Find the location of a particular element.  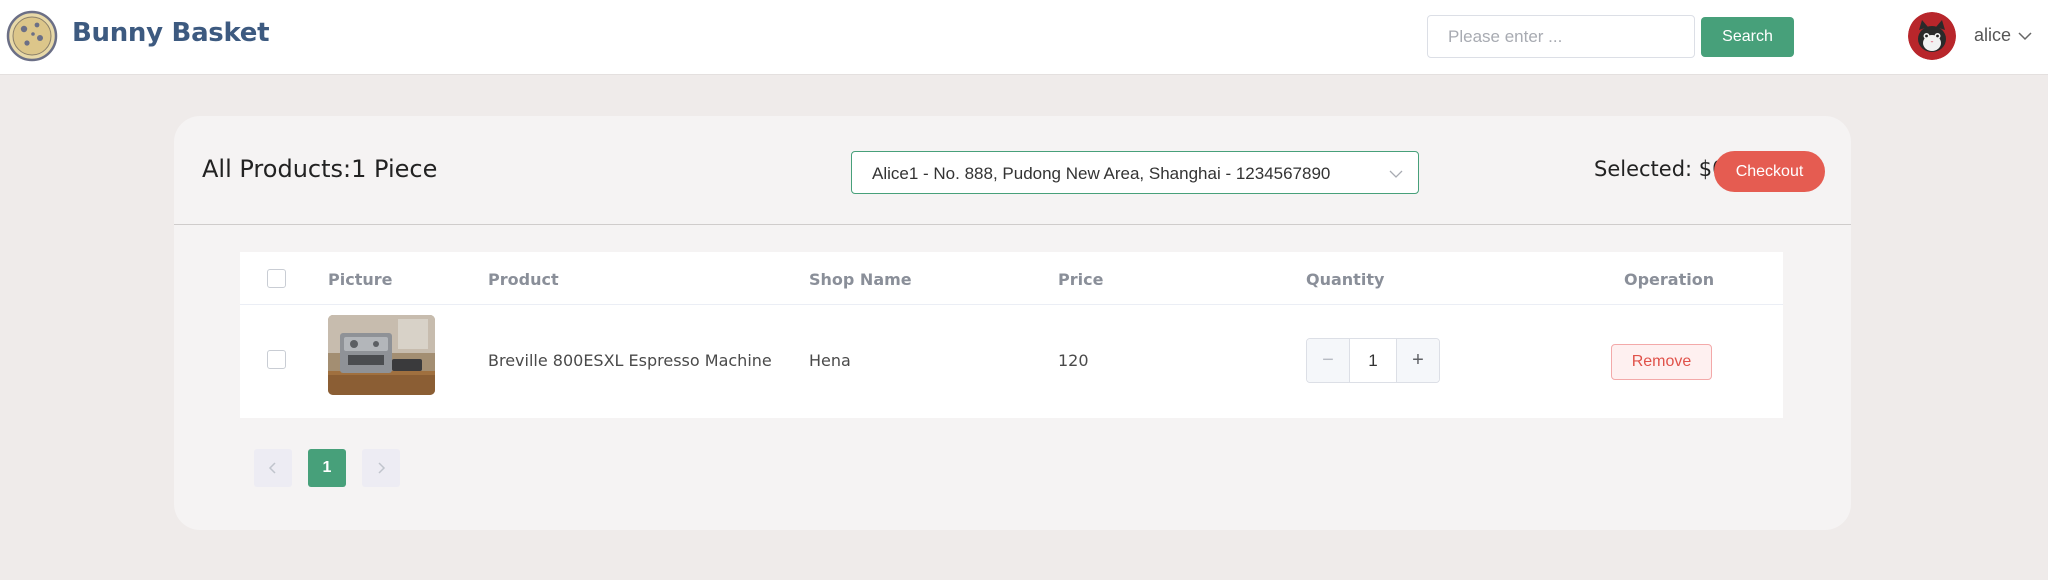

product-name: Breville 800ESXL Espresso Machine is located at coordinates (630, 360).